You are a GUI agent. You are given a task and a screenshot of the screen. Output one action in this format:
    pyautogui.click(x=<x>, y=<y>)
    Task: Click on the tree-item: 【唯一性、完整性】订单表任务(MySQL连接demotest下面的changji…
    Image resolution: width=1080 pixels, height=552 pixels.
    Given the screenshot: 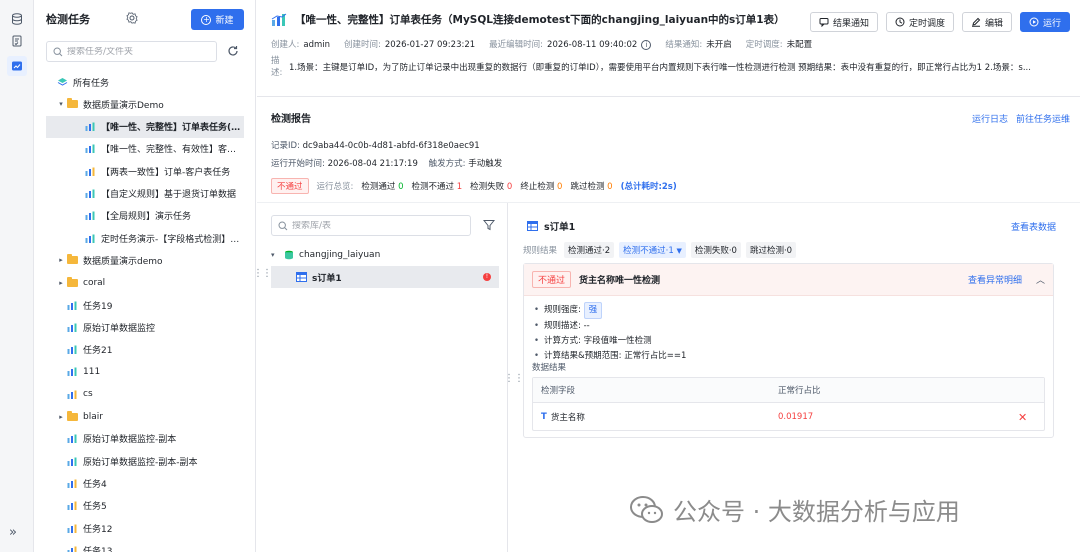 What is the action you would take?
    pyautogui.click(x=145, y=126)
    